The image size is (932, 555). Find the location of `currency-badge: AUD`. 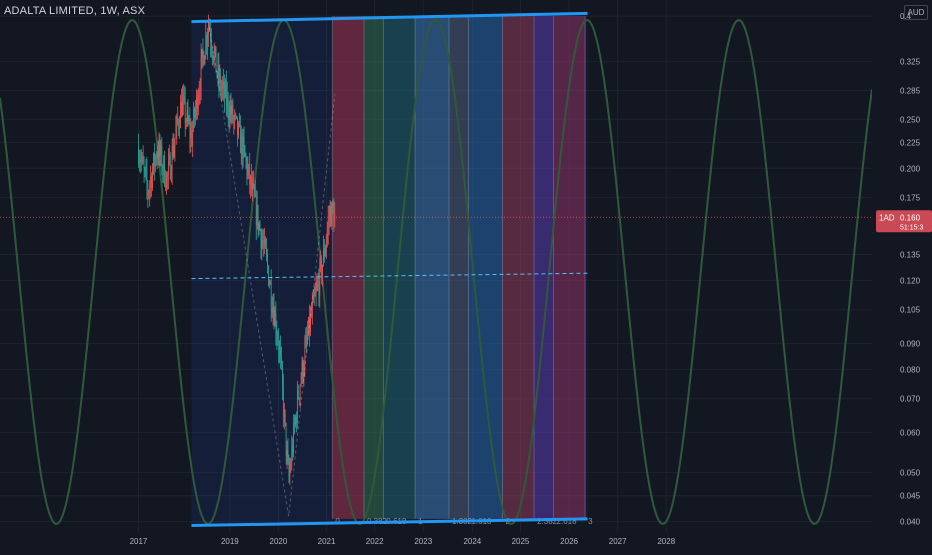

currency-badge: AUD is located at coordinates (916, 12).